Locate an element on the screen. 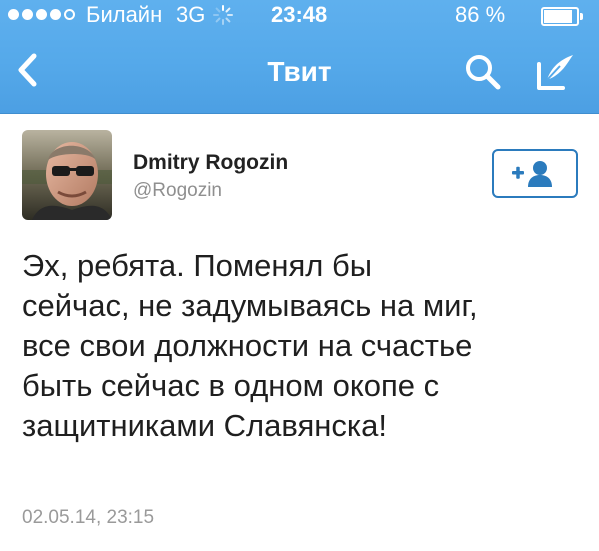  search-icon is located at coordinates (483, 72).